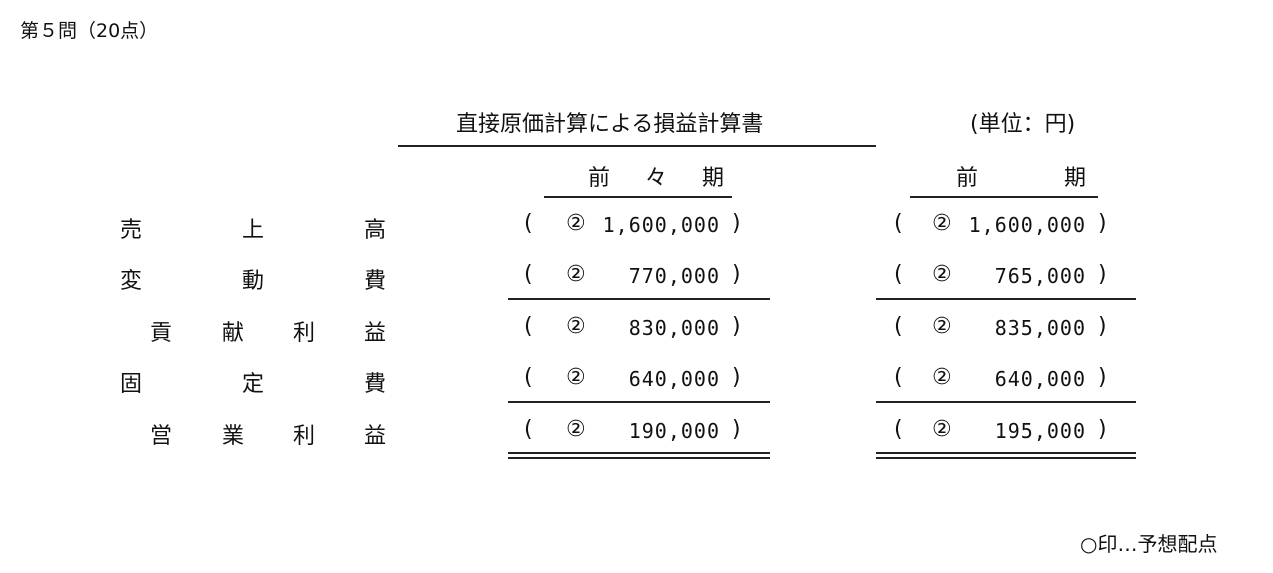 This screenshot has height=573, width=1273. I want to click on amount-value: 765,000, so click(1040, 276).